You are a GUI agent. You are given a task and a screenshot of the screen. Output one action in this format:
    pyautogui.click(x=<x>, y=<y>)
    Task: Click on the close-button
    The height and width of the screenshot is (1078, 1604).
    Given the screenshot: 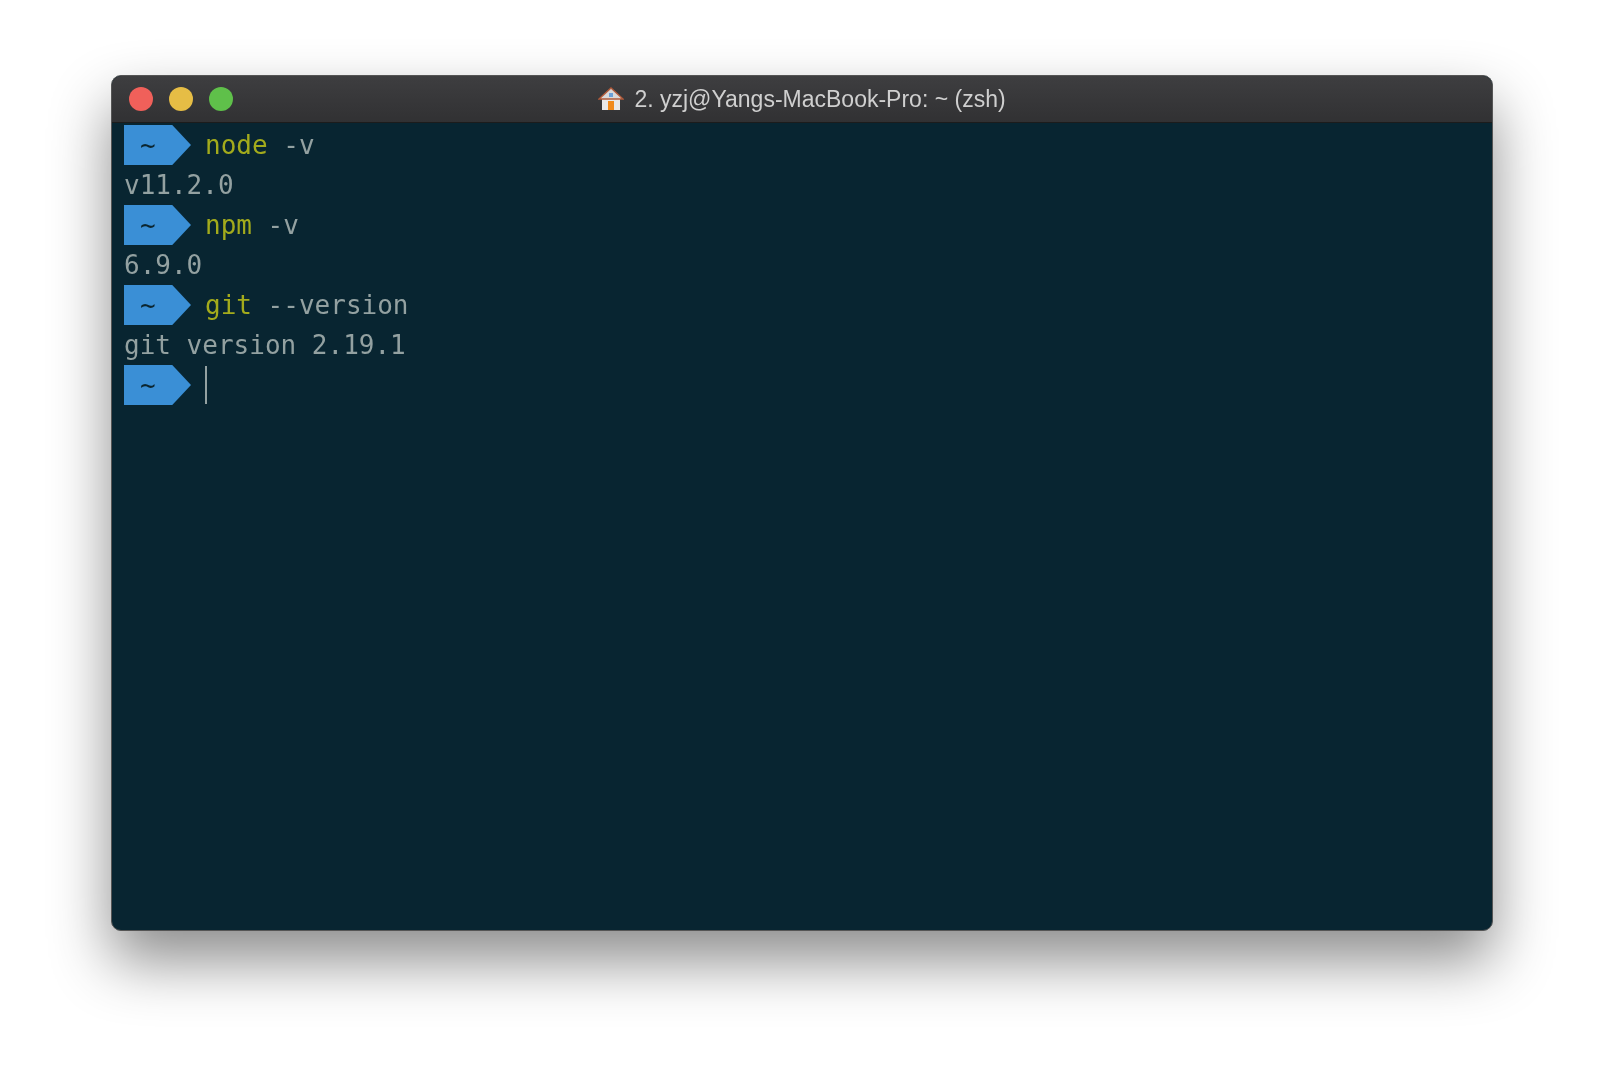 What is the action you would take?
    pyautogui.click(x=141, y=99)
    